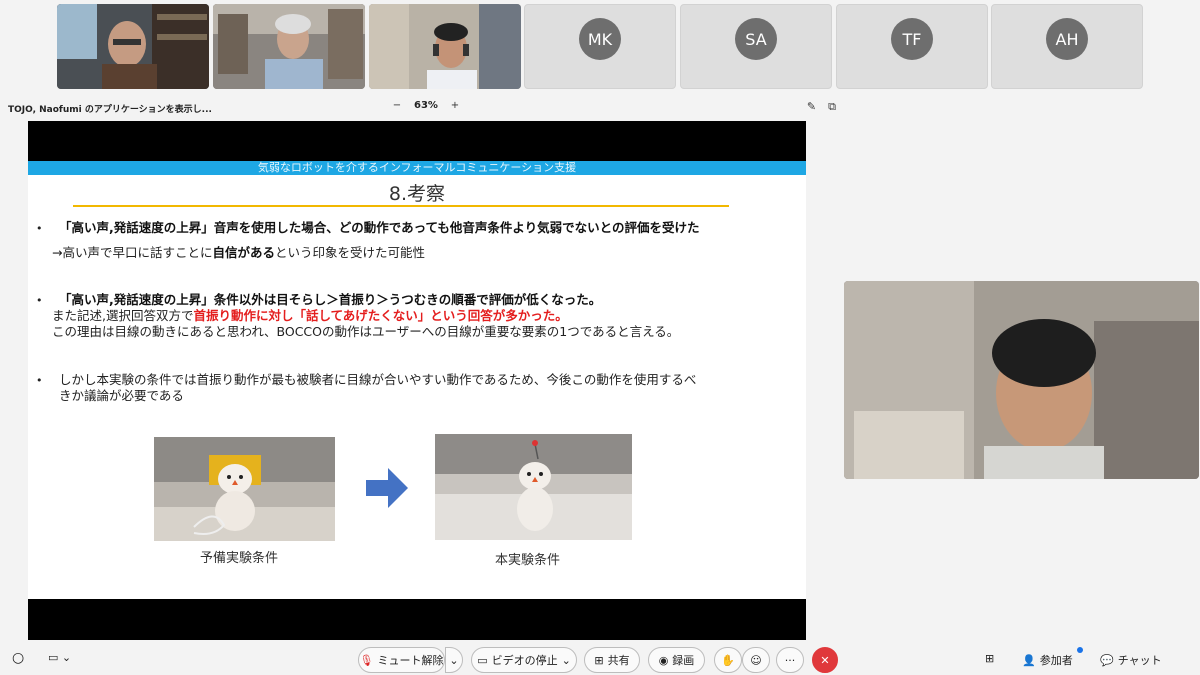 The image size is (1200, 675). What do you see at coordinates (1029, 660) in the screenshot?
I see `people-icon: 👤` at bounding box center [1029, 660].